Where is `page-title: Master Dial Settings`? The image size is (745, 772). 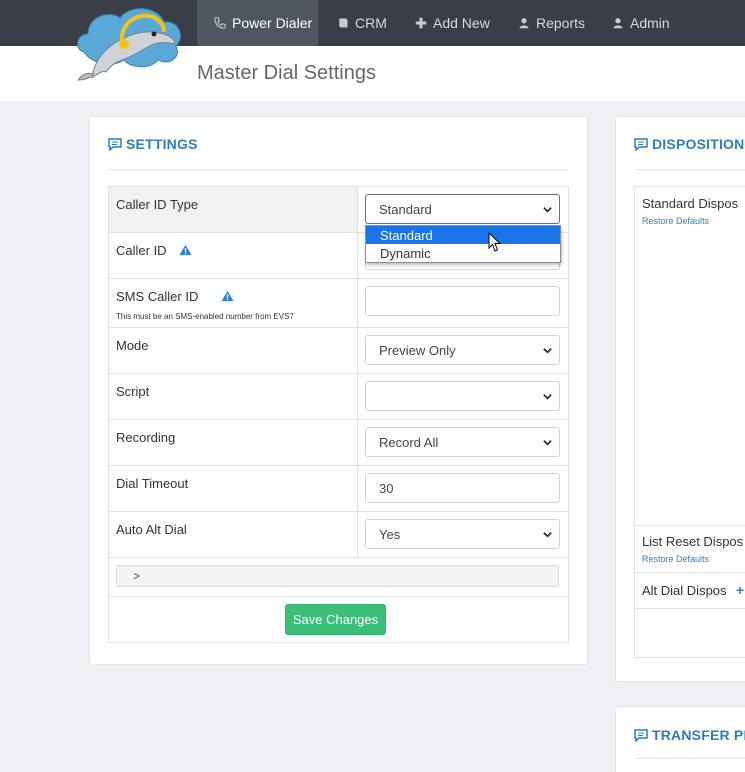
page-title: Master Dial Settings is located at coordinates (286, 73).